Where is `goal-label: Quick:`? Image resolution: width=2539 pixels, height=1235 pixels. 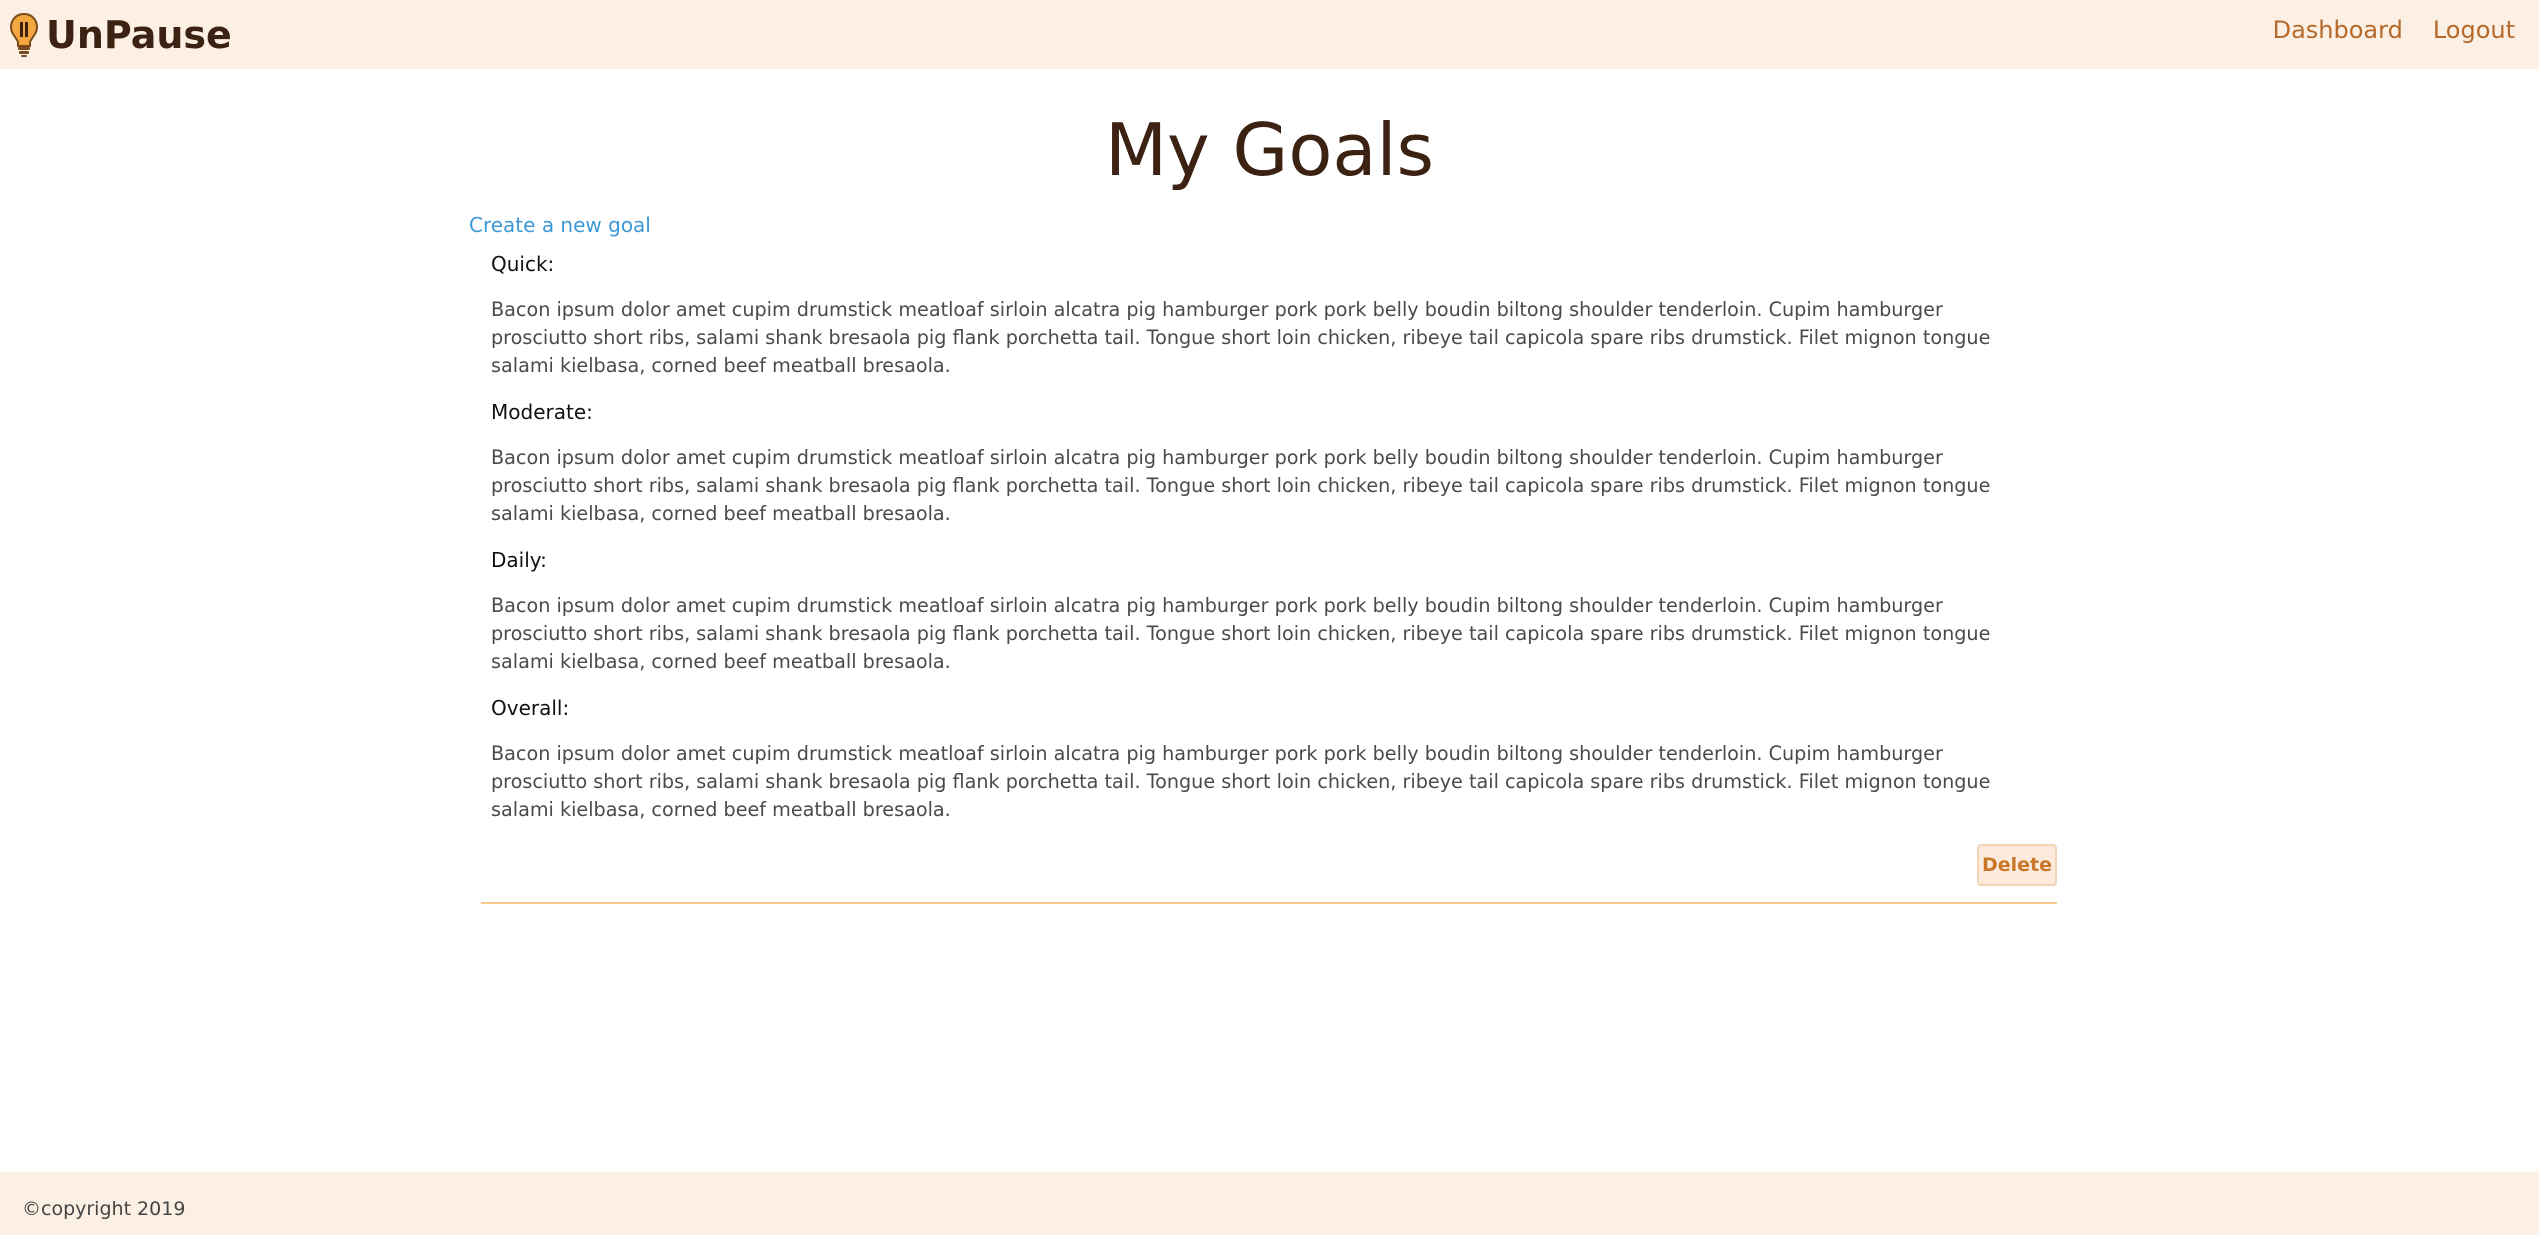 goal-label: Quick: is located at coordinates (523, 264).